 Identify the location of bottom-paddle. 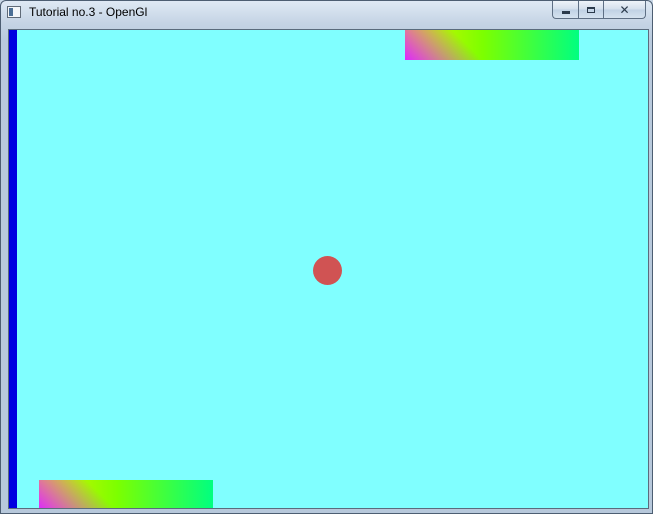
(126, 494).